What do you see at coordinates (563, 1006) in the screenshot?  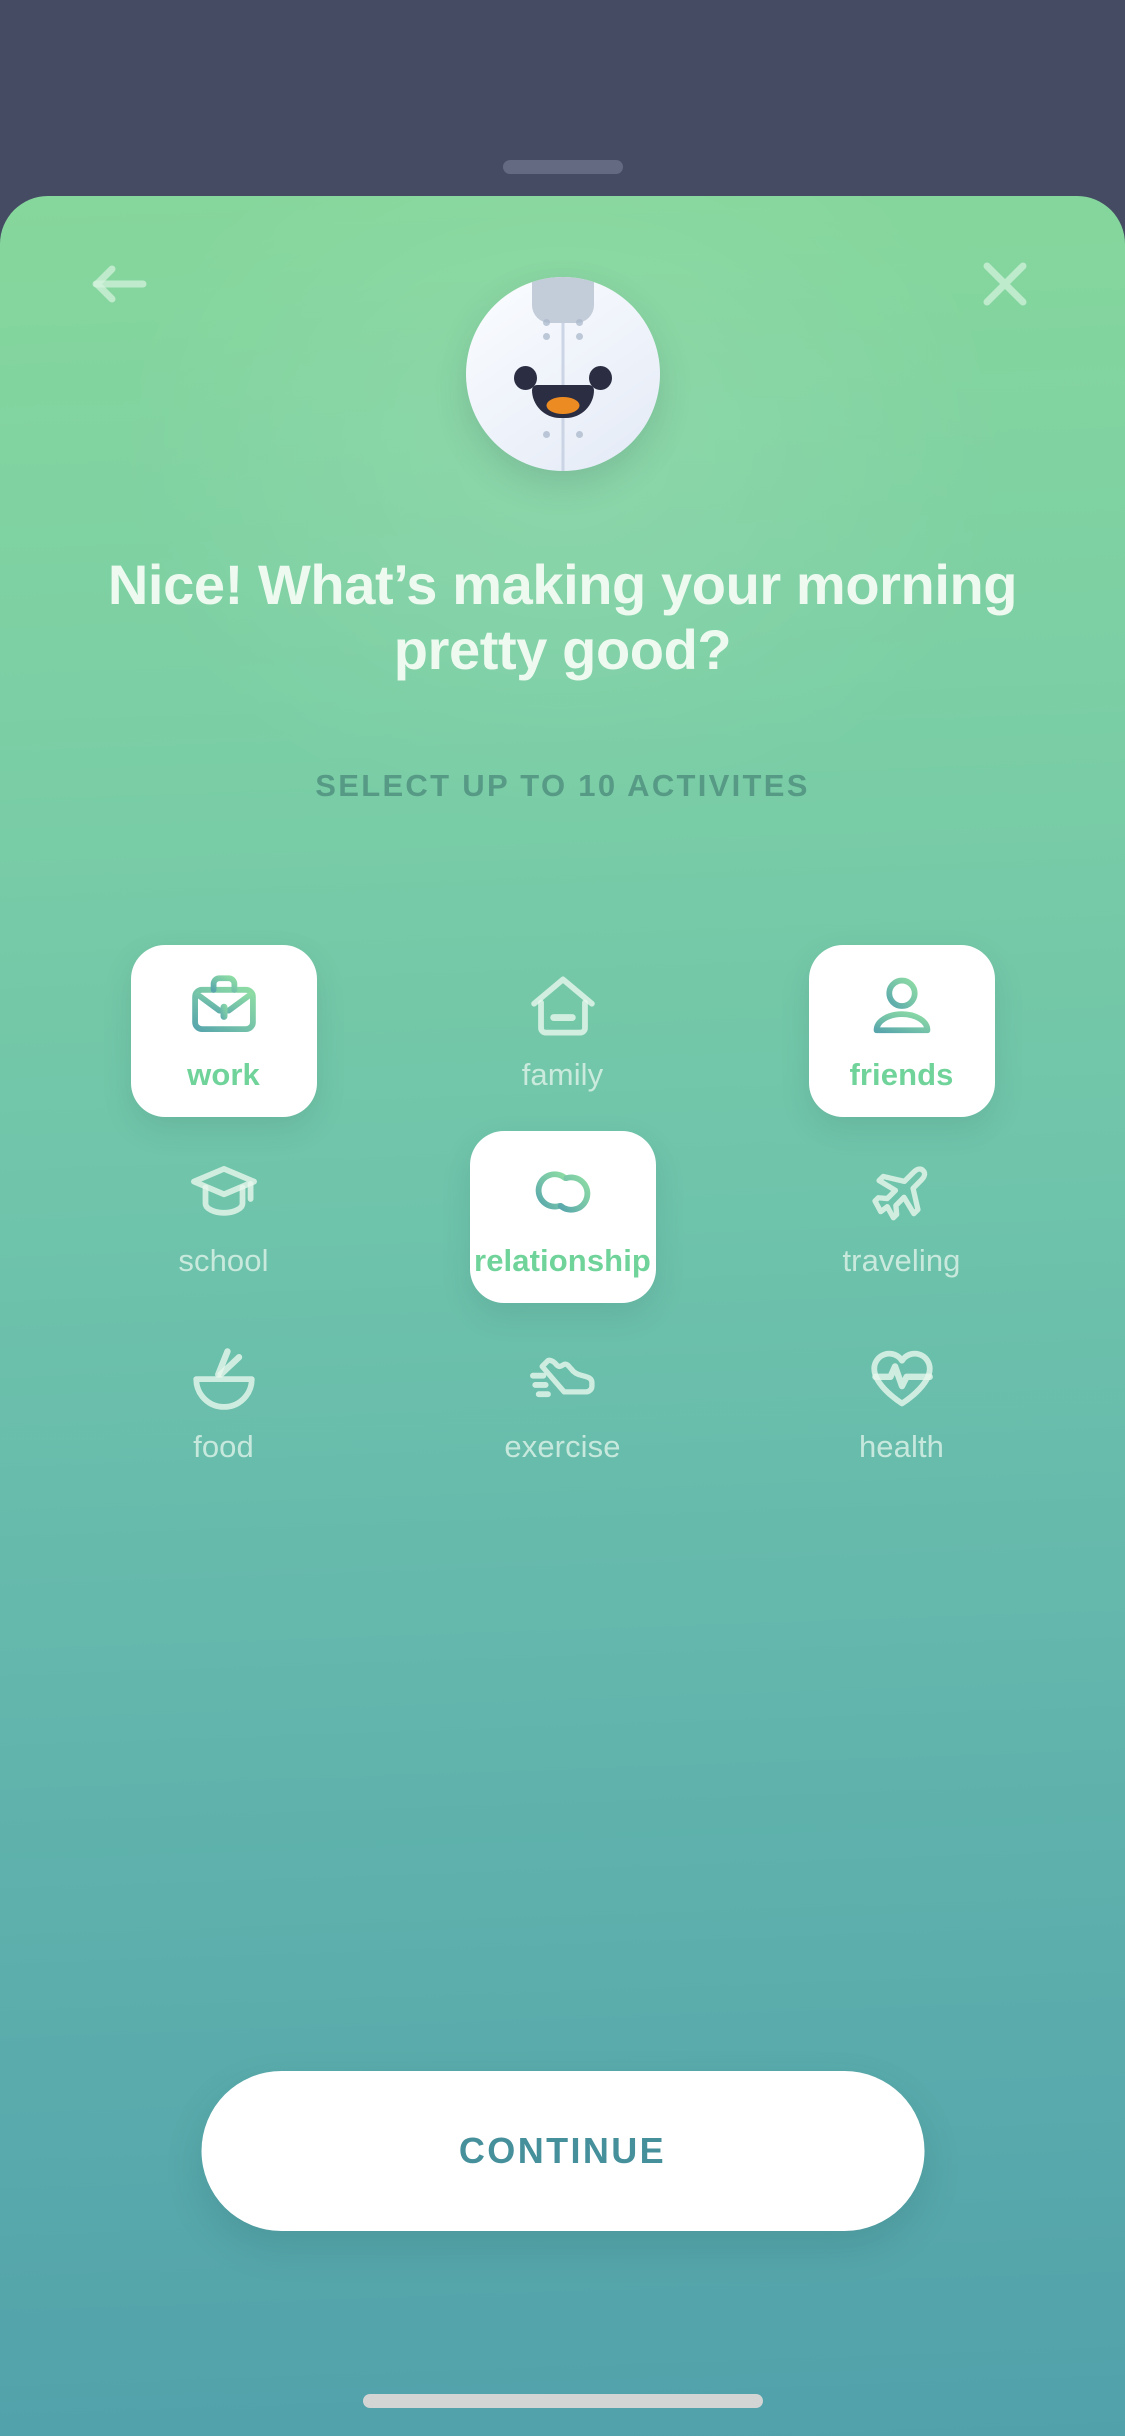 I see `house-icon` at bounding box center [563, 1006].